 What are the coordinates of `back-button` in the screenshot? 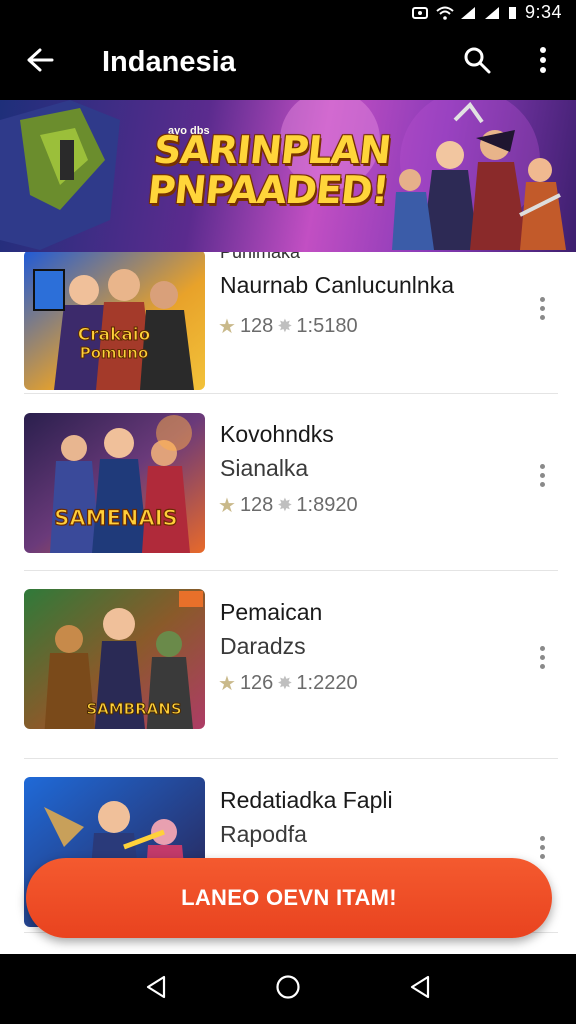 It's located at (40, 62).